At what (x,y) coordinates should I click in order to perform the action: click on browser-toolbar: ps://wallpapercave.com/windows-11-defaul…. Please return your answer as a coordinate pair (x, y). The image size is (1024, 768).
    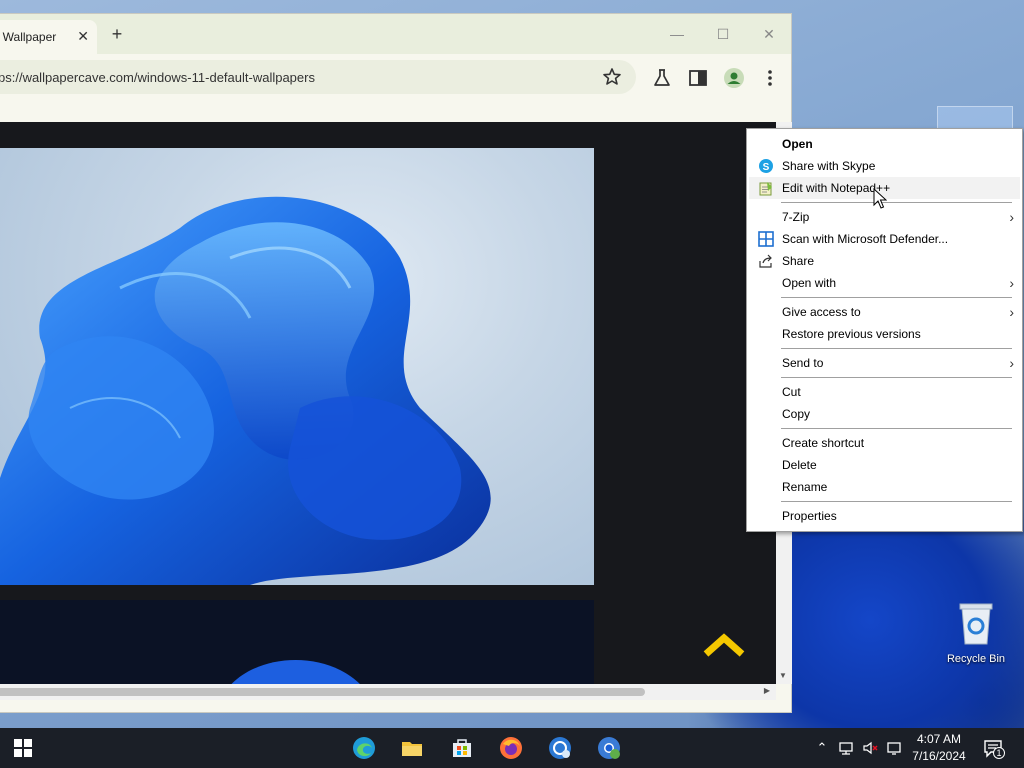
    Looking at the image, I should click on (395, 78).